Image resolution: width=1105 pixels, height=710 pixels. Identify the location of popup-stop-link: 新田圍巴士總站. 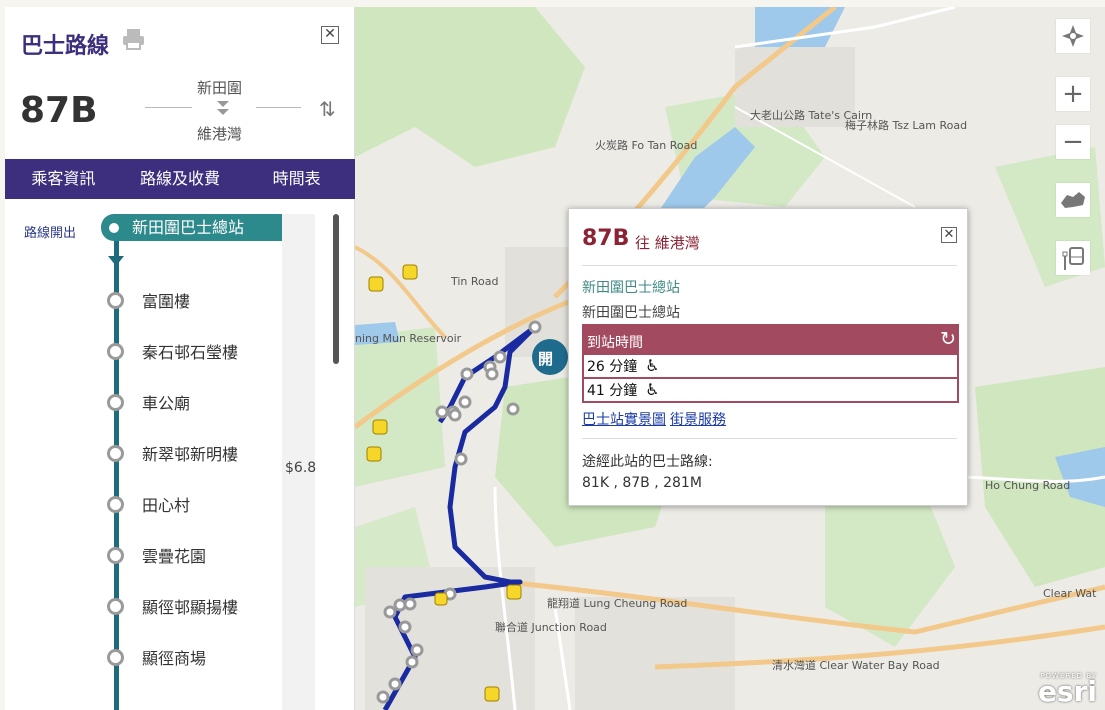
(631, 287).